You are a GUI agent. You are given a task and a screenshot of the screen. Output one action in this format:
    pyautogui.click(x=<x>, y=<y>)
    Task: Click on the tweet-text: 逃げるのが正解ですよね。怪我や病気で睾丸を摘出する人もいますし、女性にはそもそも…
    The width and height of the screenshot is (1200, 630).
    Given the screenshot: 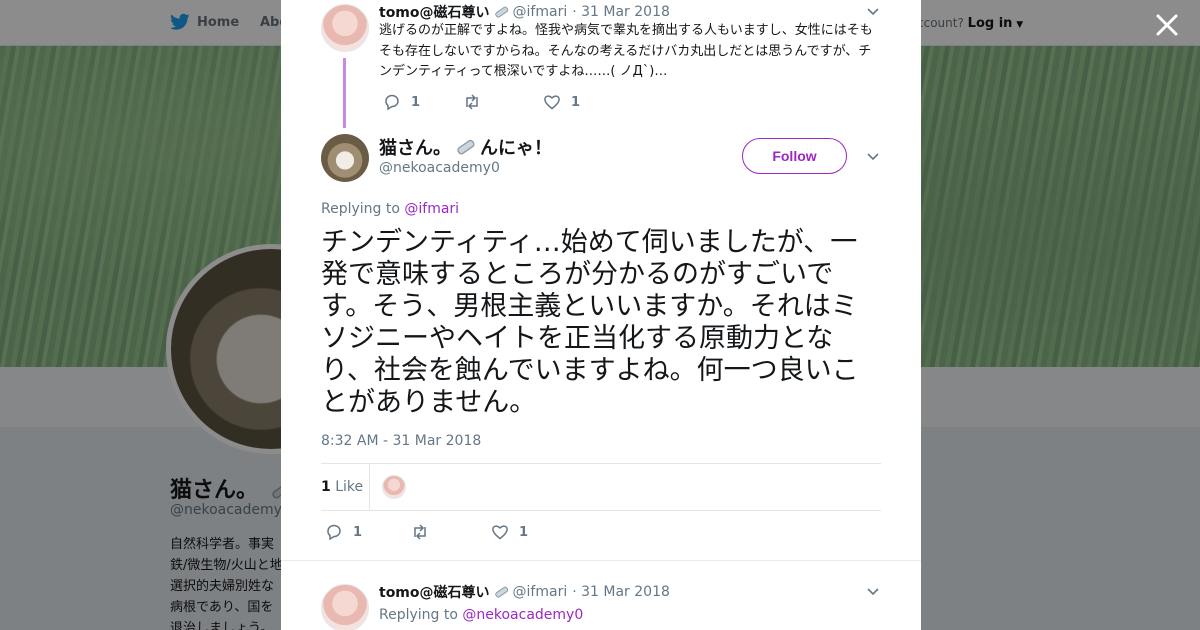 What is the action you would take?
    pyautogui.click(x=626, y=51)
    